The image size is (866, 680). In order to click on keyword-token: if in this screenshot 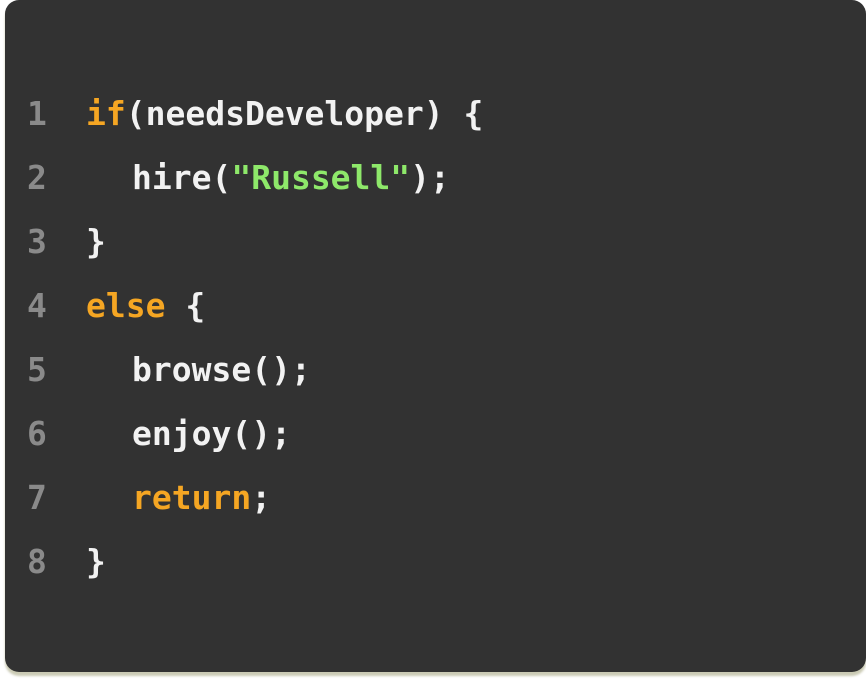, I will do `click(106, 113)`.